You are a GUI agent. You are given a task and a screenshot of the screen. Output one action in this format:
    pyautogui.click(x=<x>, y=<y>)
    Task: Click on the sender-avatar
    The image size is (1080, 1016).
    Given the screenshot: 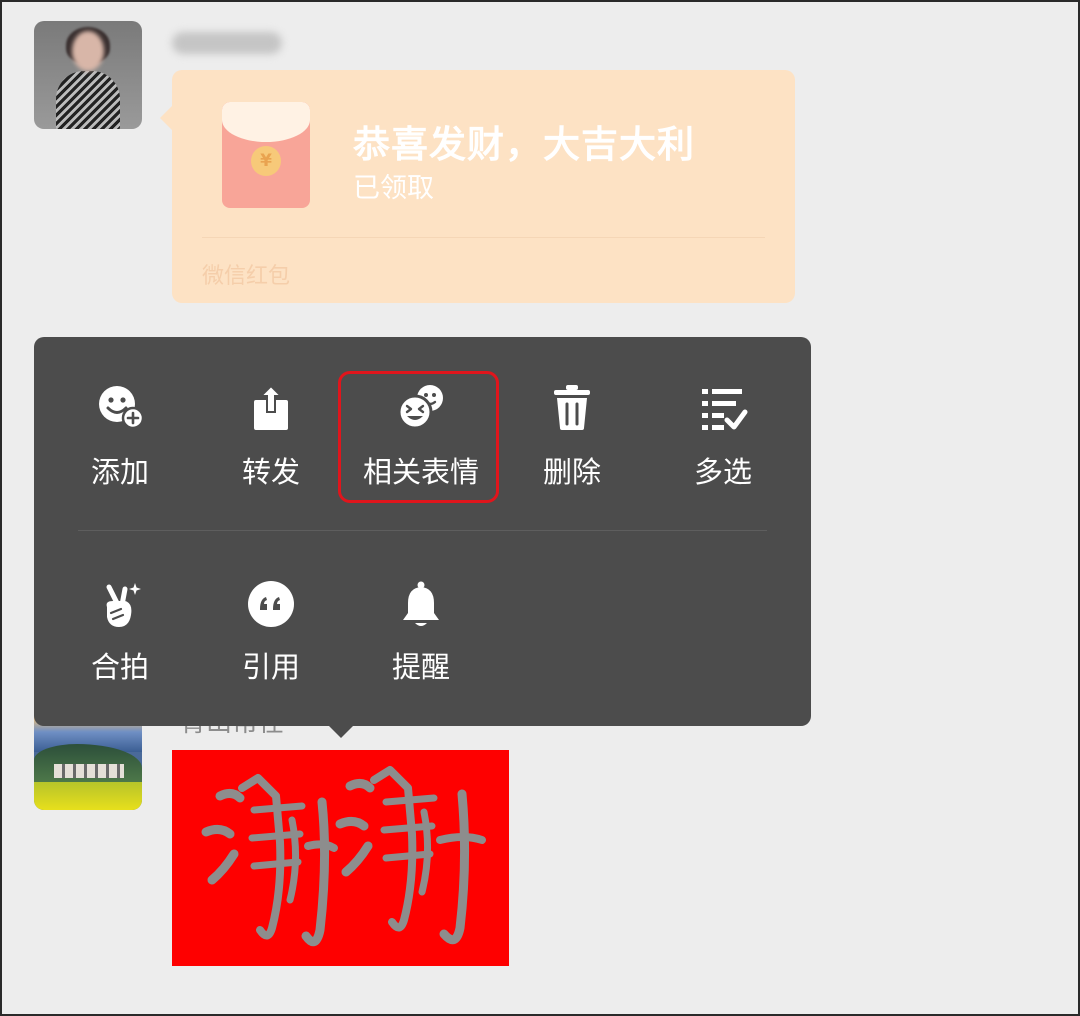 What is the action you would take?
    pyautogui.click(x=88, y=75)
    